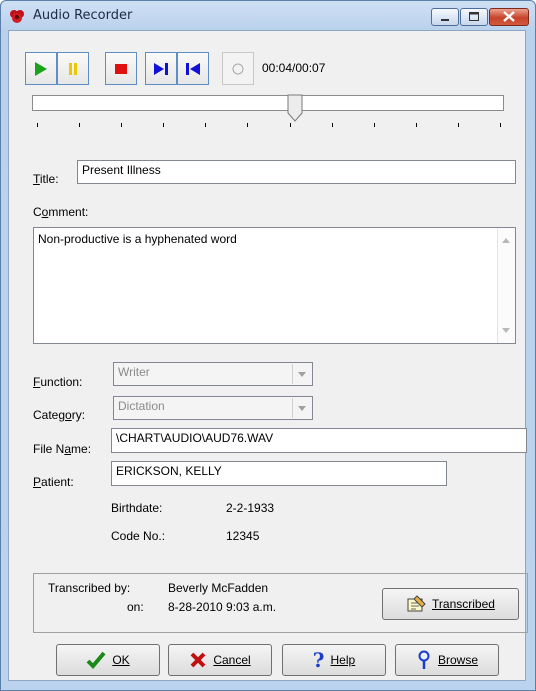 Image resolution: width=536 pixels, height=691 pixels. I want to click on title-input: Present Illness, so click(296, 172).